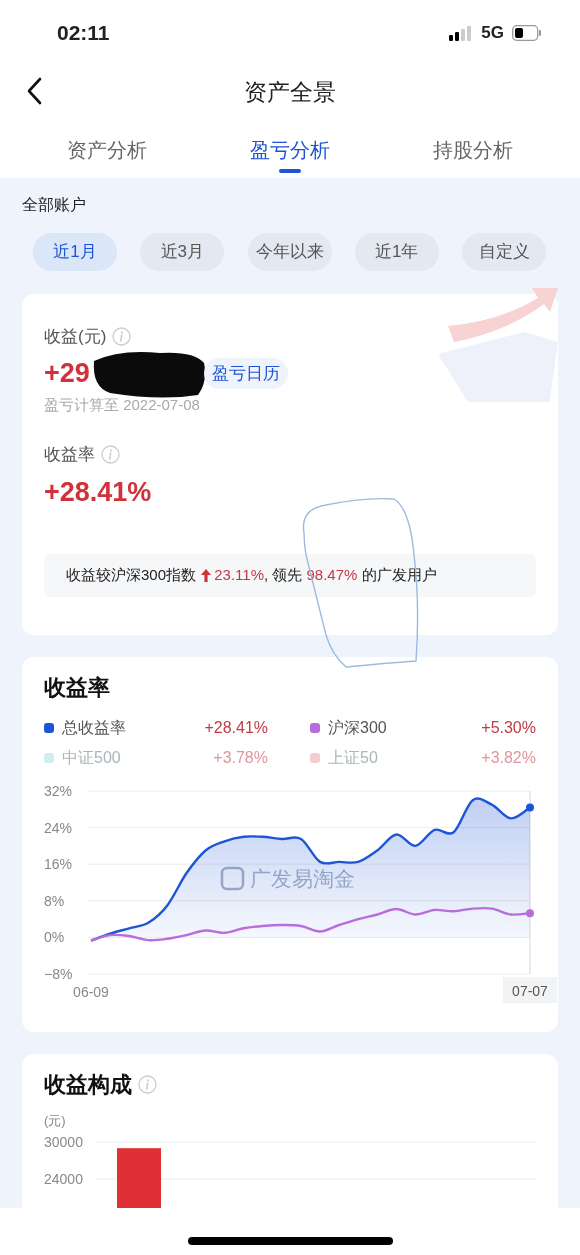 The width and height of the screenshot is (580, 1255). Describe the element at coordinates (240, 758) in the screenshot. I see `legend-value: +3.78%` at that location.